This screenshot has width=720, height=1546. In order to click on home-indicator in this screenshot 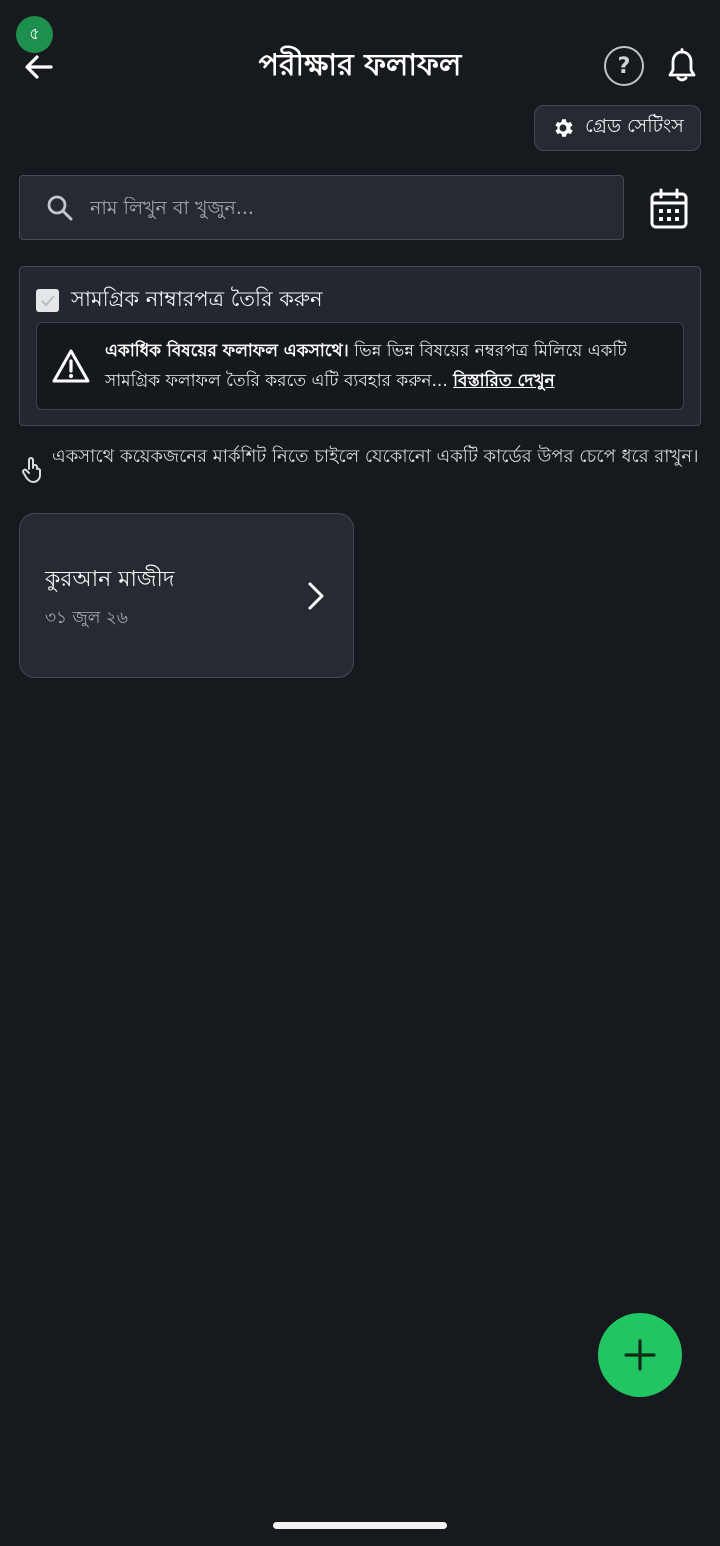, I will do `click(360, 1525)`.